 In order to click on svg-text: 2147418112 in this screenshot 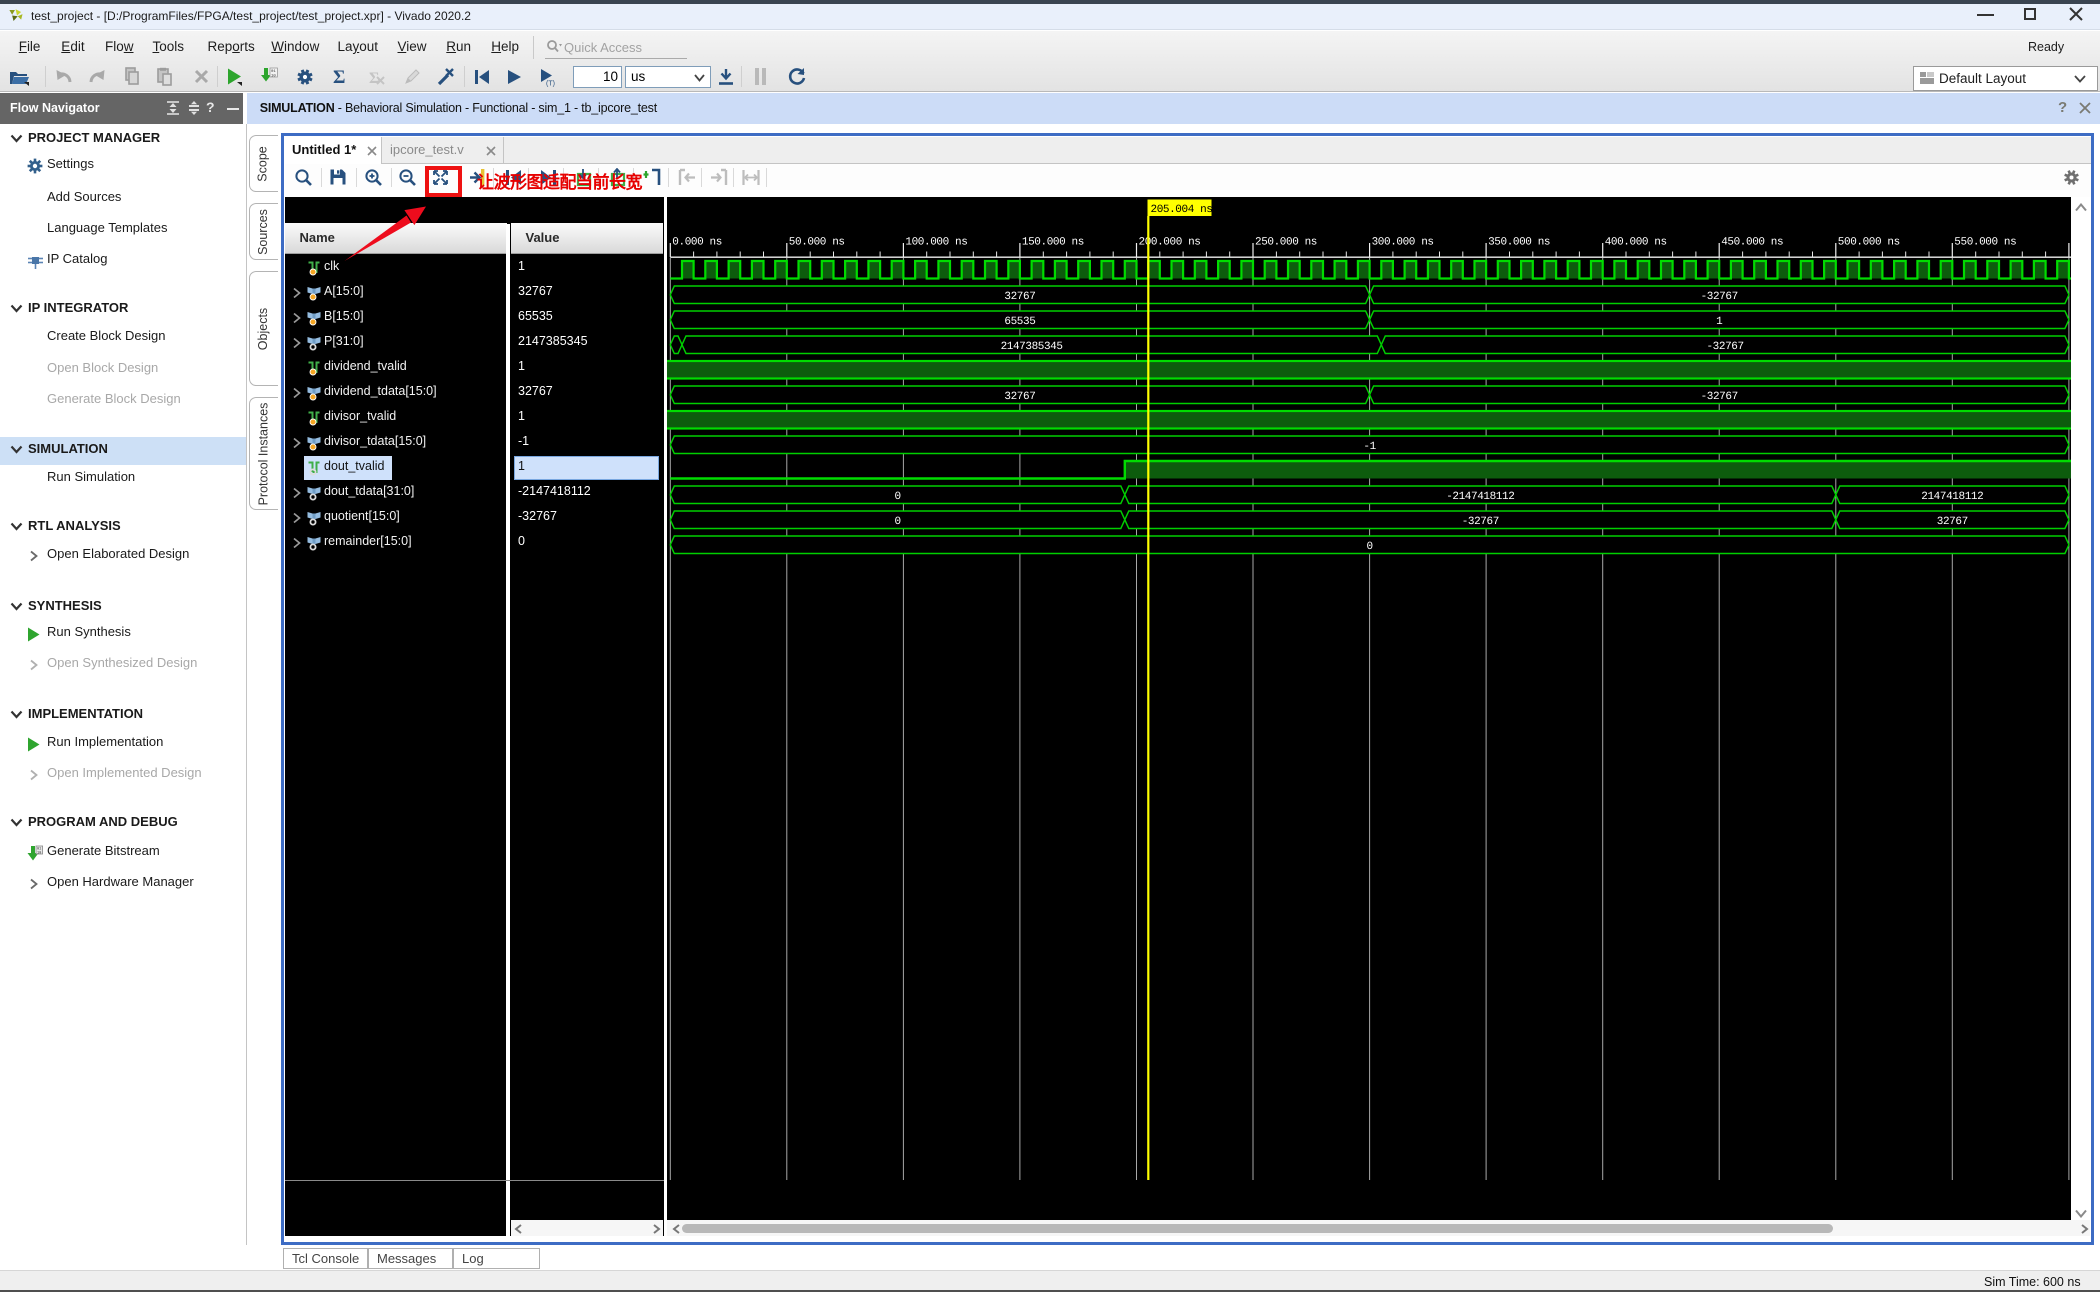, I will do `click(1952, 497)`.